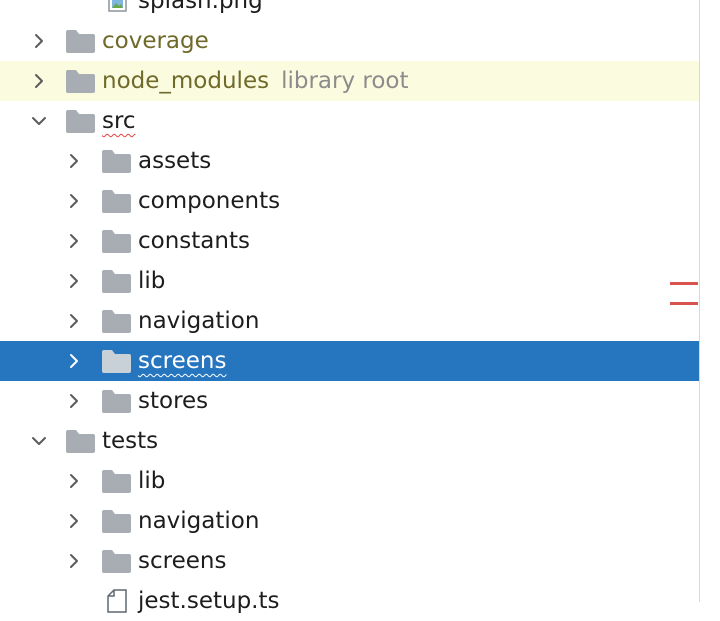 The width and height of the screenshot is (720, 621). Describe the element at coordinates (117, 601) in the screenshot. I see `text-file-icon` at that location.